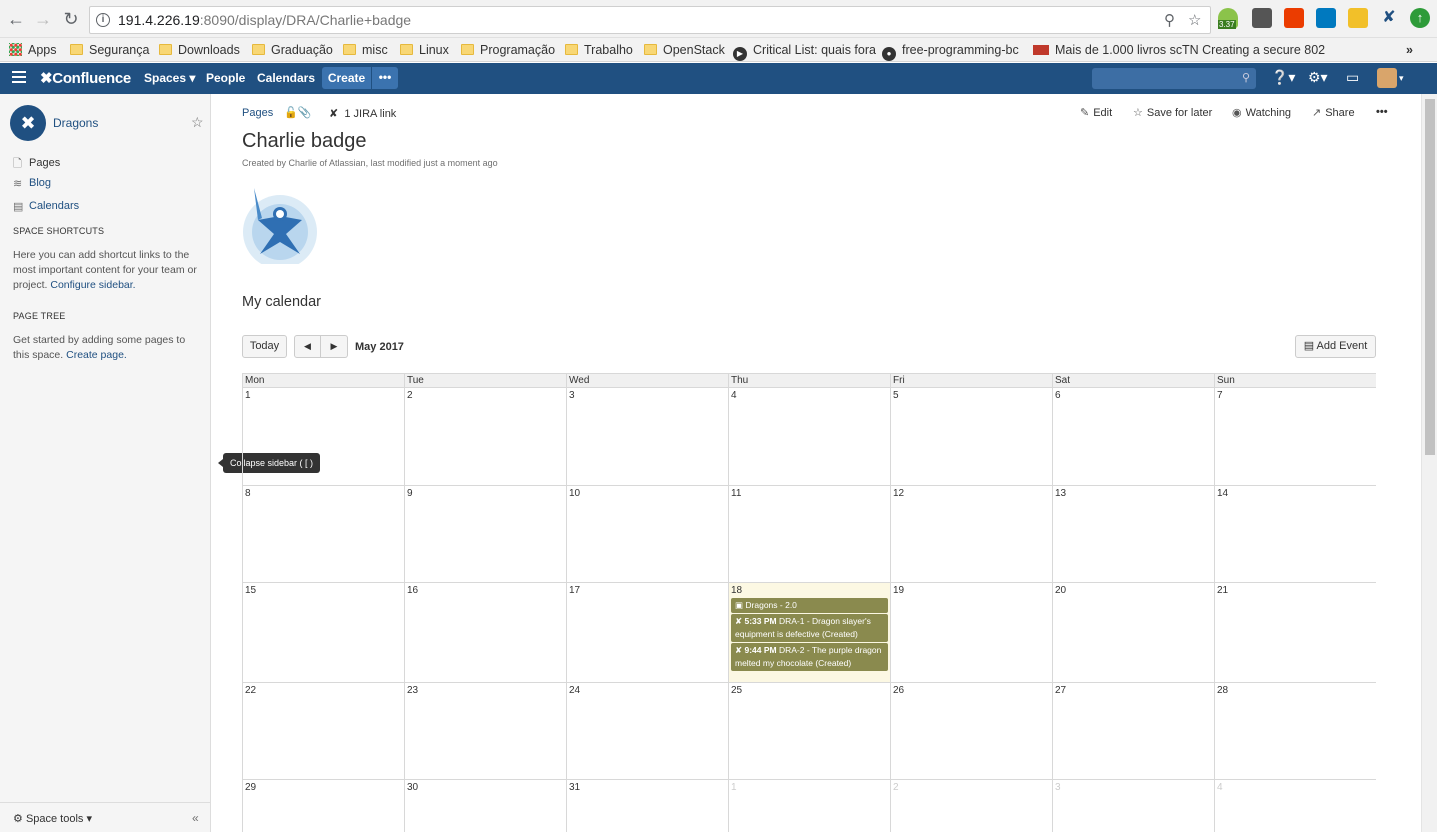 The height and width of the screenshot is (832, 1437). I want to click on reload-icon: ↻, so click(71, 19).